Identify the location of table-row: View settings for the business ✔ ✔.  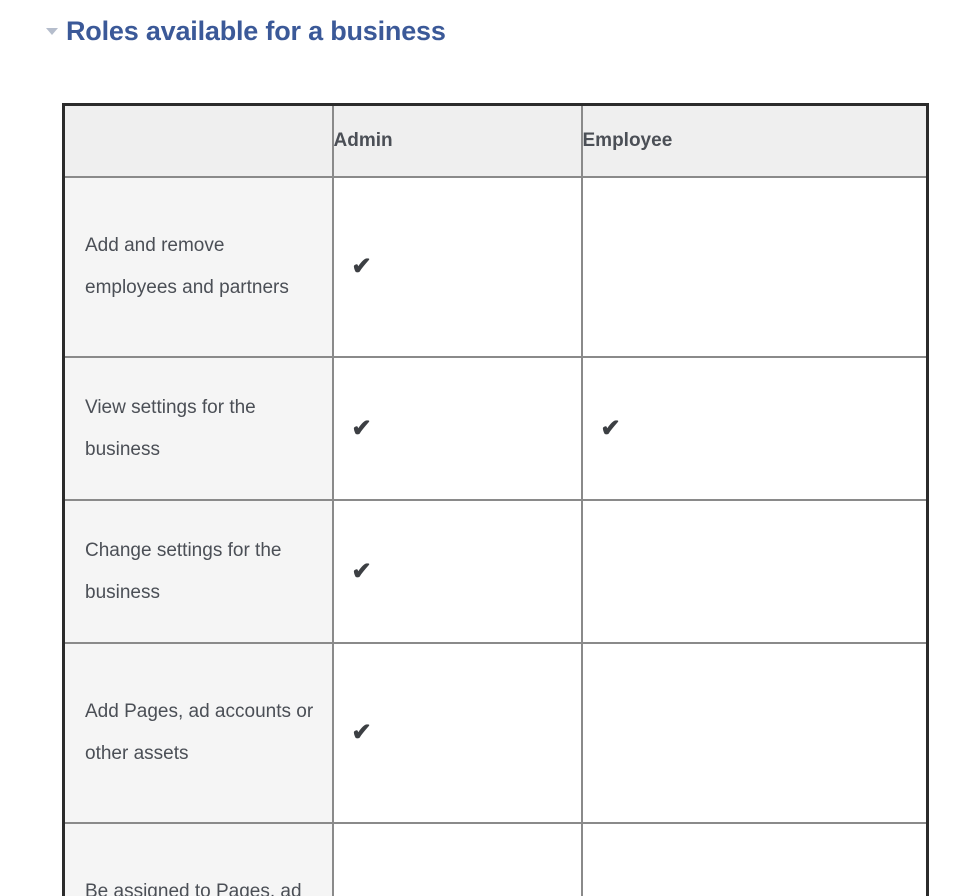
(495, 428).